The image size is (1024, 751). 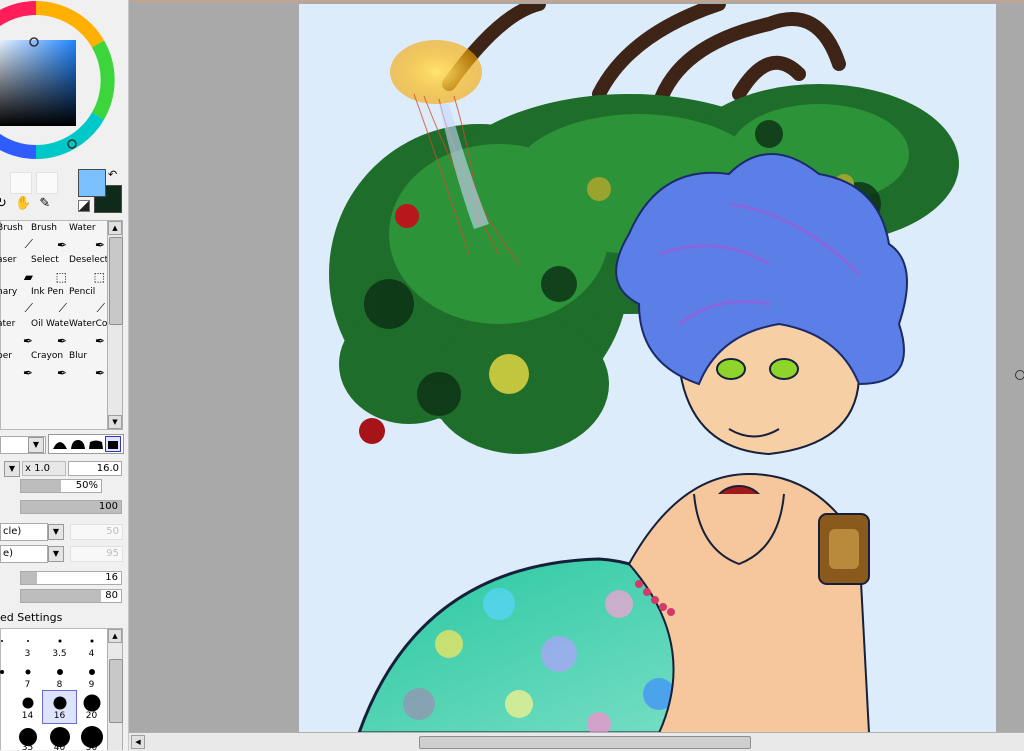 What do you see at coordinates (59, 645) in the screenshot?
I see `size-option: 3.5` at bounding box center [59, 645].